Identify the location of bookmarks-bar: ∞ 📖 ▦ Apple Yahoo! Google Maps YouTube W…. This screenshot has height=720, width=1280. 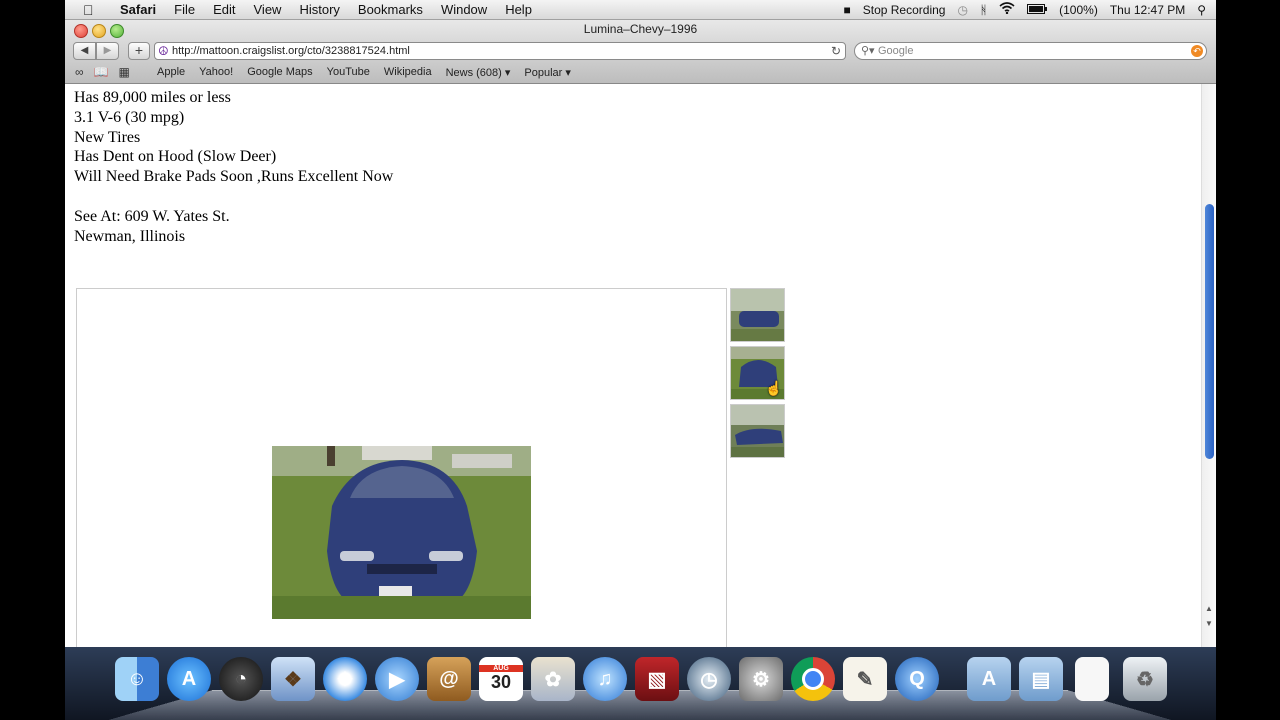
(640, 73).